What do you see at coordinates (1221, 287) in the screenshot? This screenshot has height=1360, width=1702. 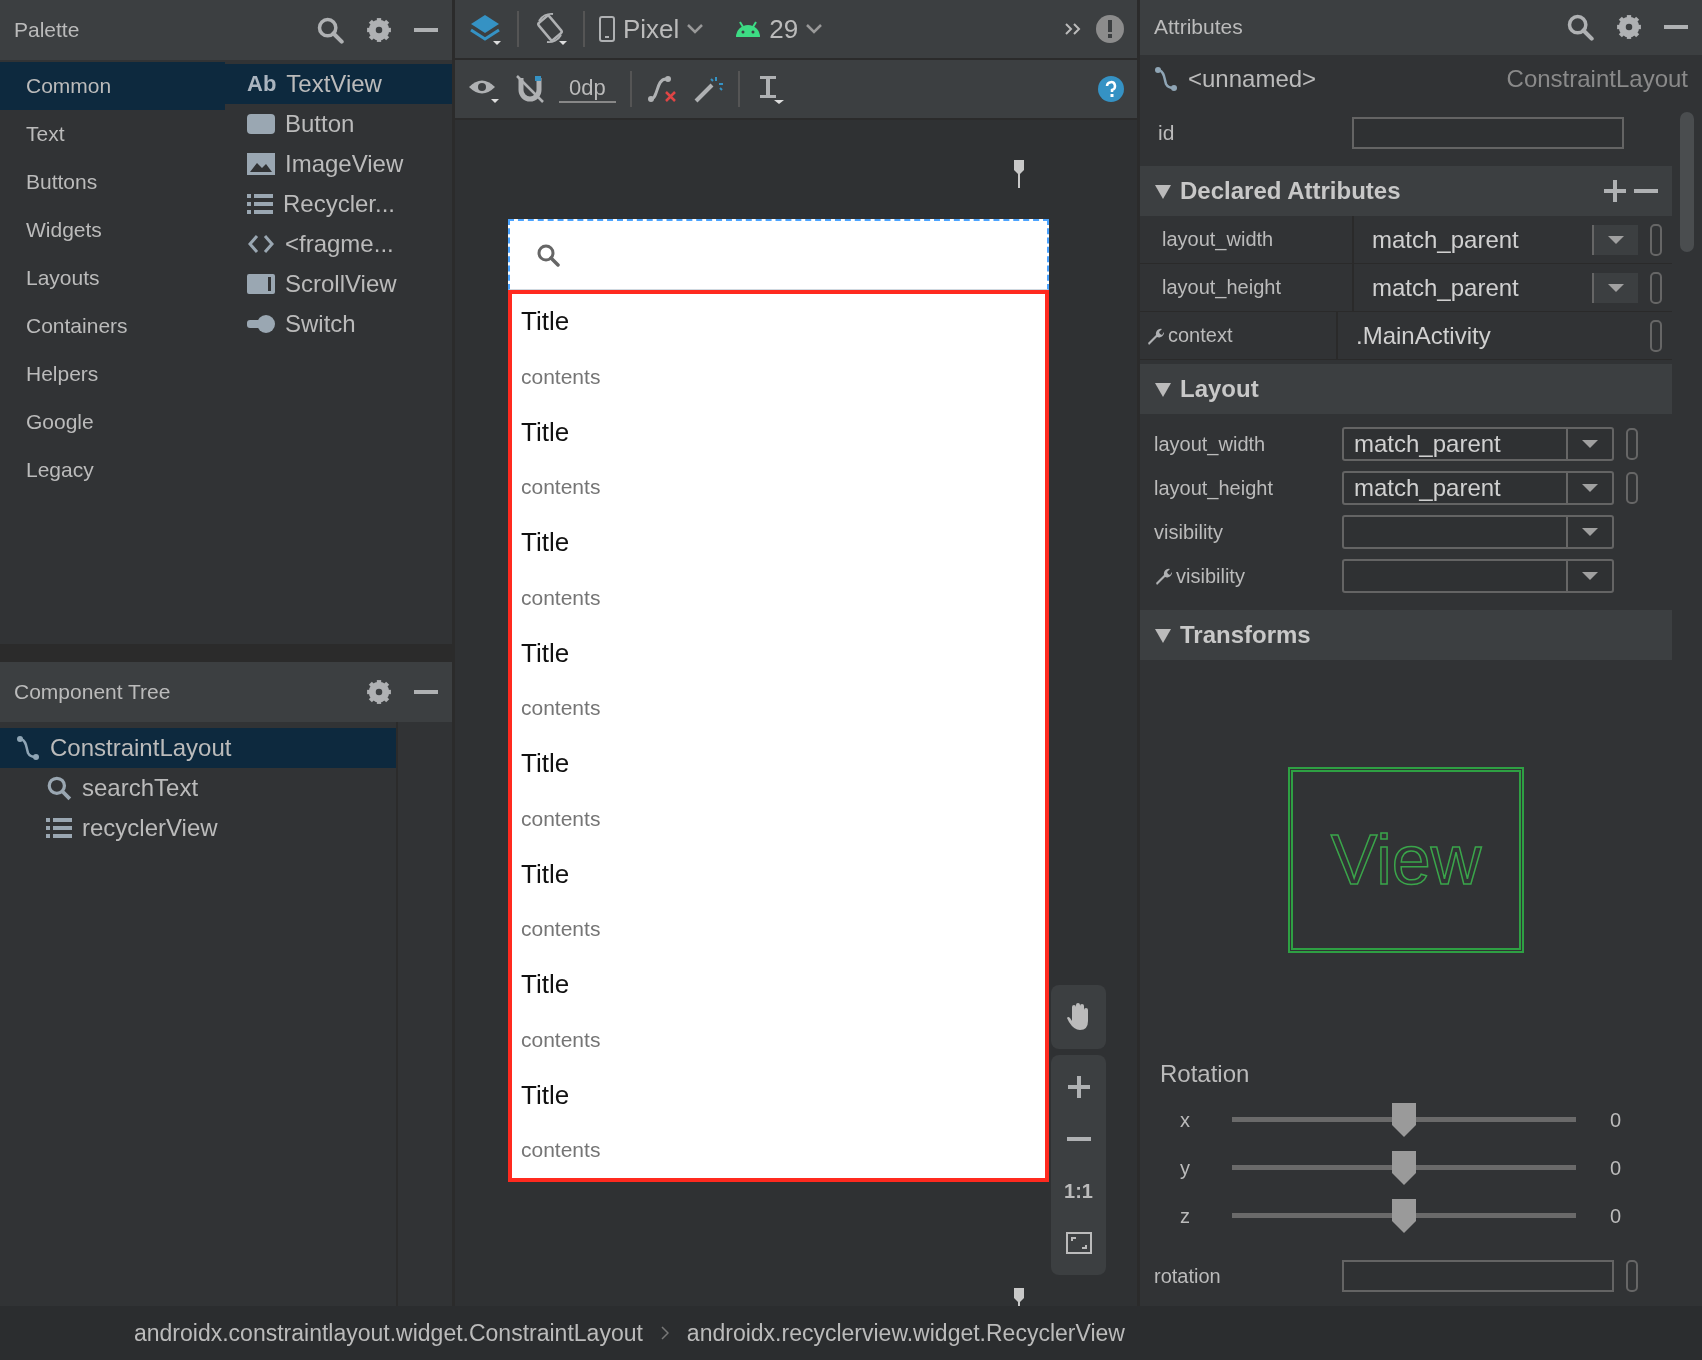 I see `attribute-name: layout_height` at bounding box center [1221, 287].